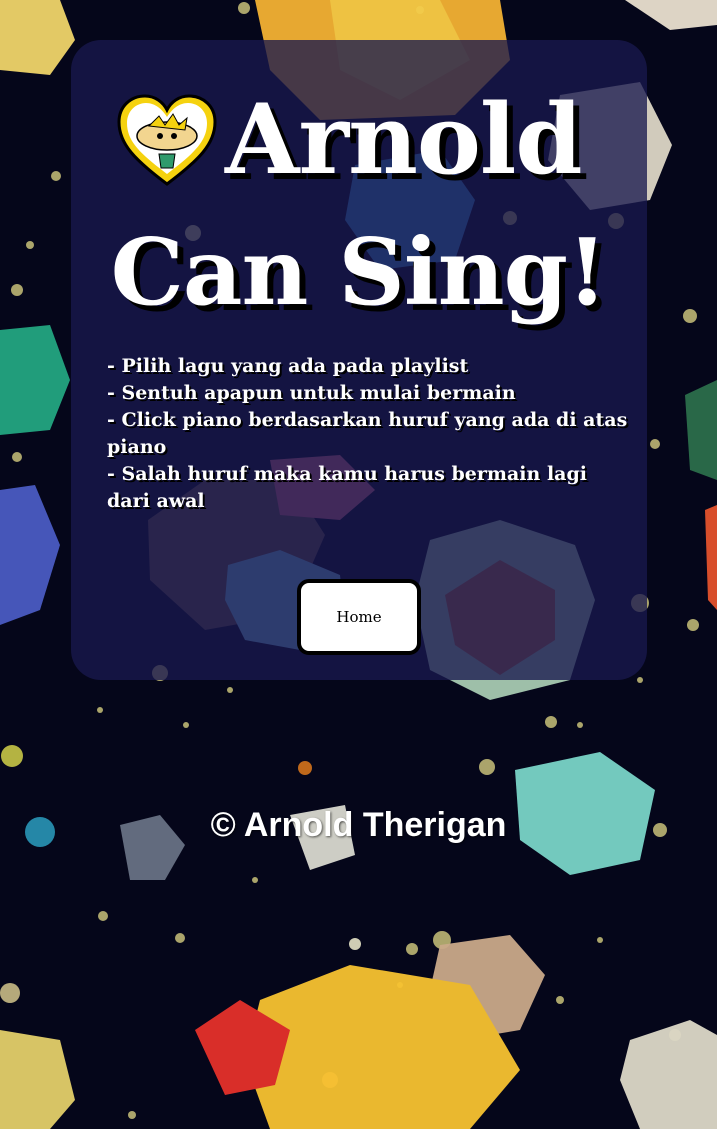  Describe the element at coordinates (359, 272) in the screenshot. I see `page-title-line2: Can Sing!` at that location.